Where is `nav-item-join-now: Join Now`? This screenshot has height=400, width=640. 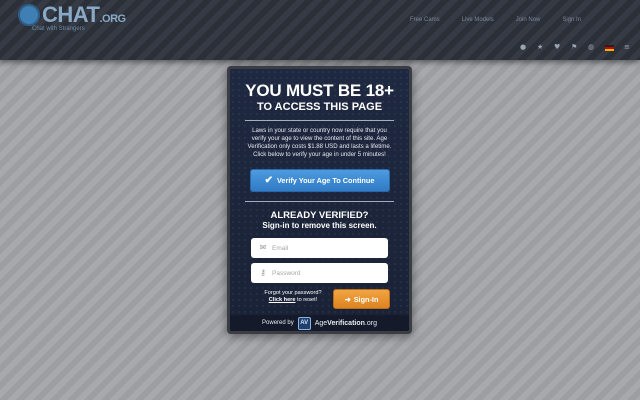 nav-item-join-now: Join Now is located at coordinates (528, 20).